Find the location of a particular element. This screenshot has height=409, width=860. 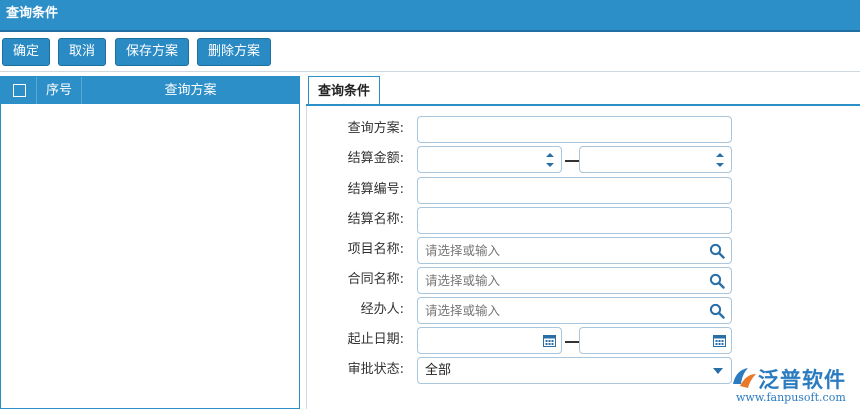

amount-min-input is located at coordinates (489, 159).